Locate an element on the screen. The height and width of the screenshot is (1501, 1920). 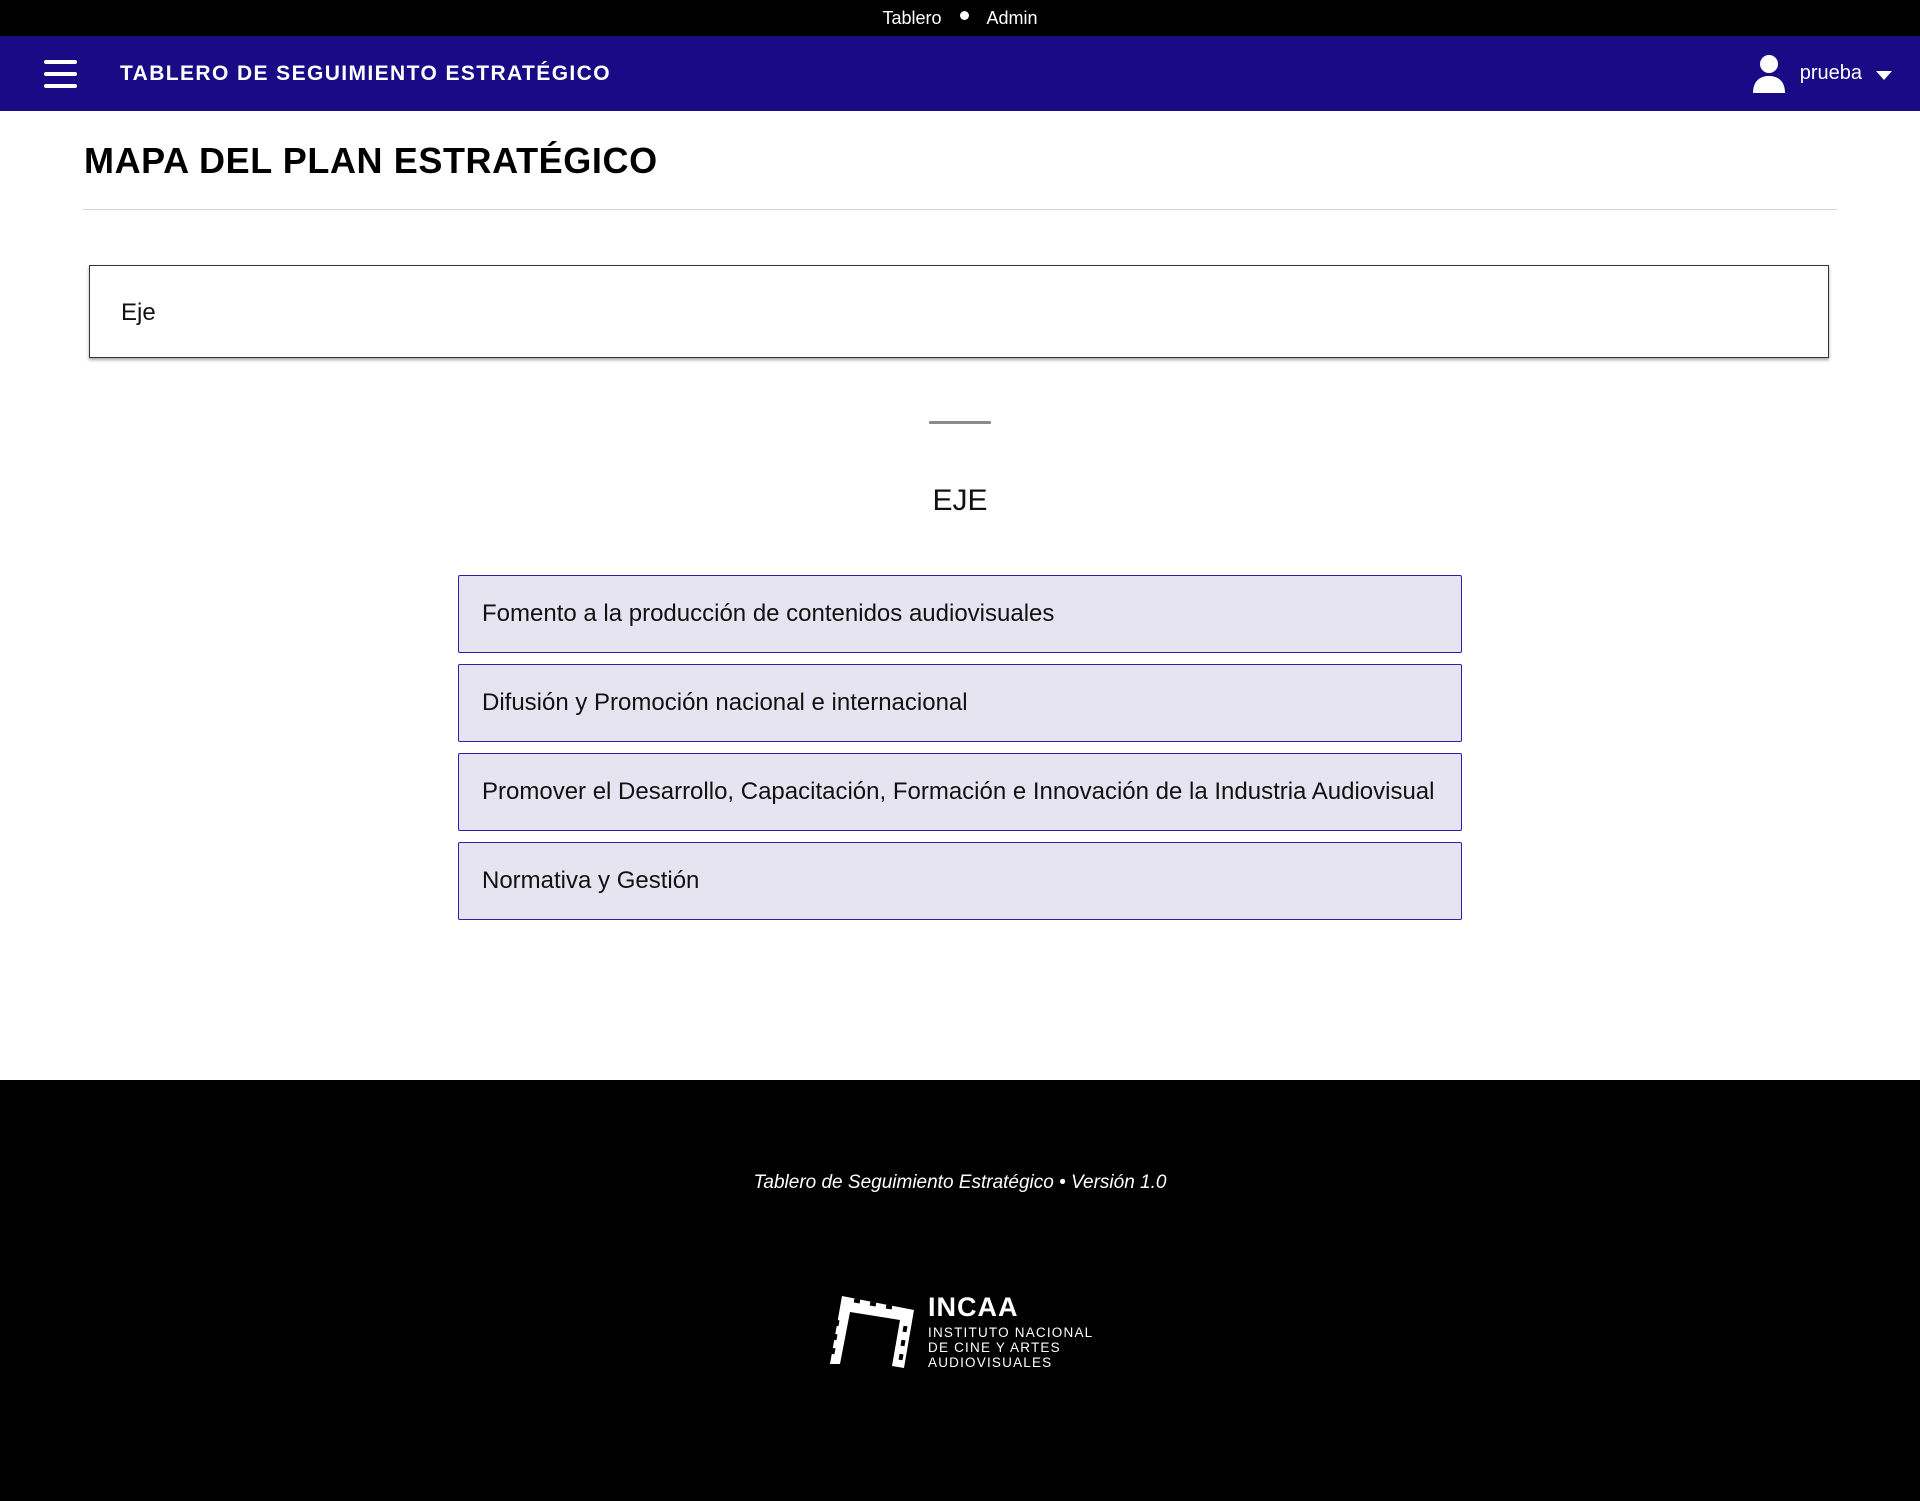
top-links-bar: Tablero Admin is located at coordinates (960, 18).